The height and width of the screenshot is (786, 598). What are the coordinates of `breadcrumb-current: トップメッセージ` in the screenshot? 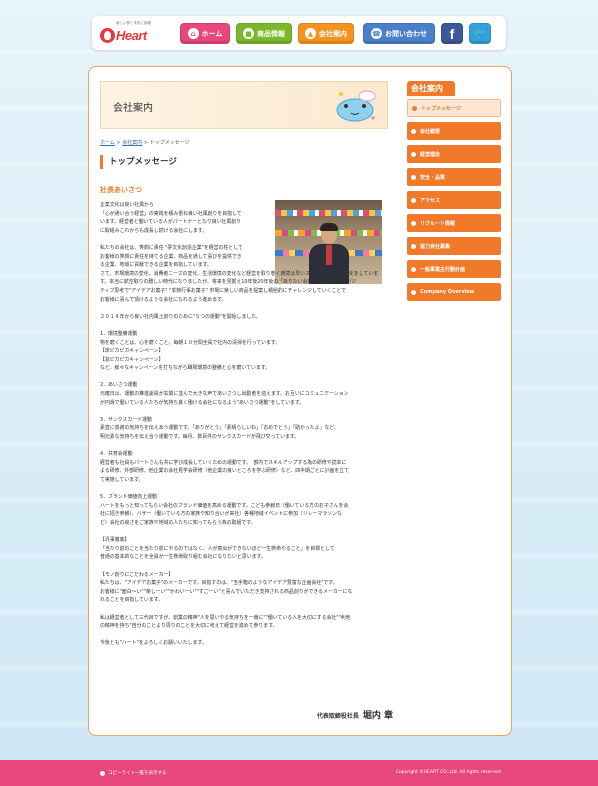 It's located at (169, 143).